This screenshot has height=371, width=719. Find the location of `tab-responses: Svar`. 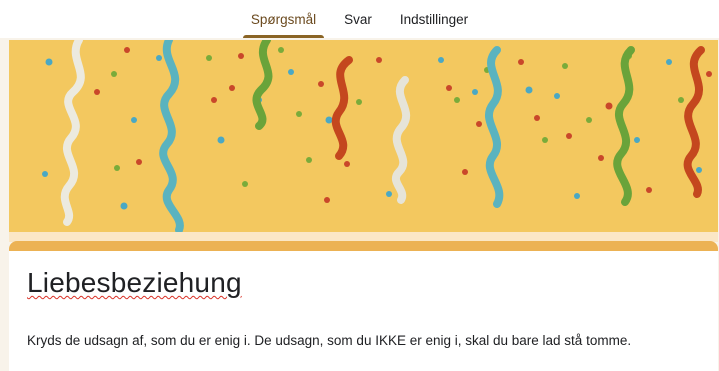

tab-responses: Svar is located at coordinates (358, 19).